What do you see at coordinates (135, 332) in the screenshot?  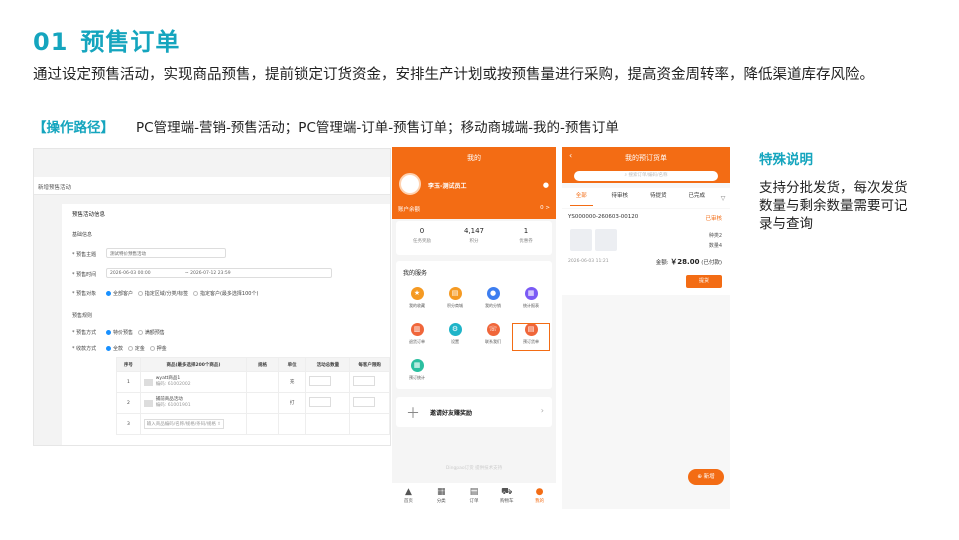 I see `mode-options: 特价预售 满额预售` at bounding box center [135, 332].